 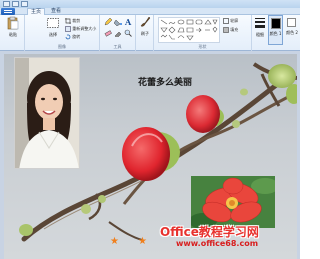 What do you see at coordinates (84, 28) in the screenshot?
I see `resize-label: 重新调整大小` at bounding box center [84, 28].